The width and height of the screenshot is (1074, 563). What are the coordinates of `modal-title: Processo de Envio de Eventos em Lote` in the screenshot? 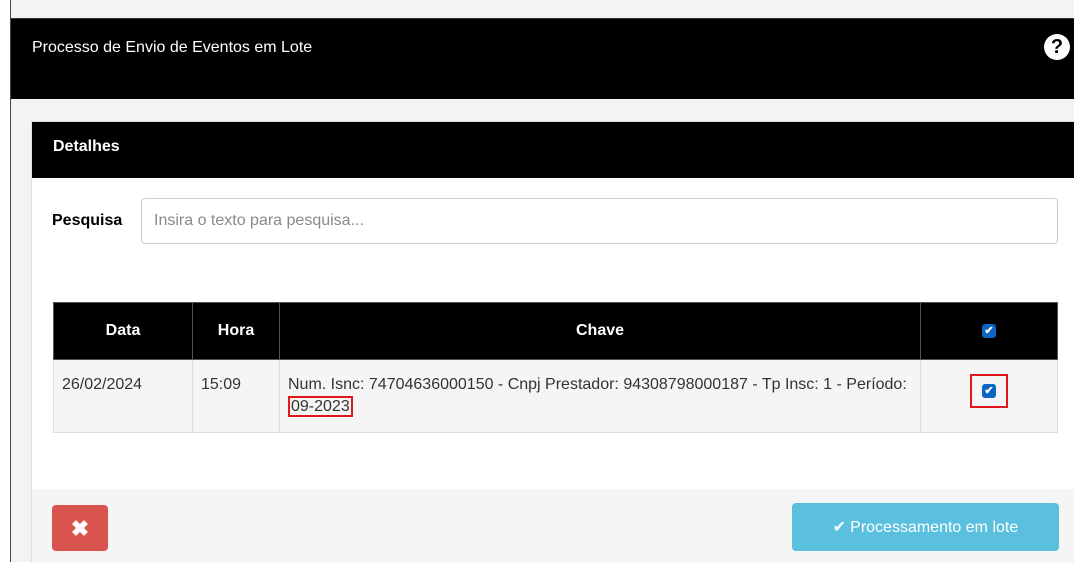 It's located at (172, 47).